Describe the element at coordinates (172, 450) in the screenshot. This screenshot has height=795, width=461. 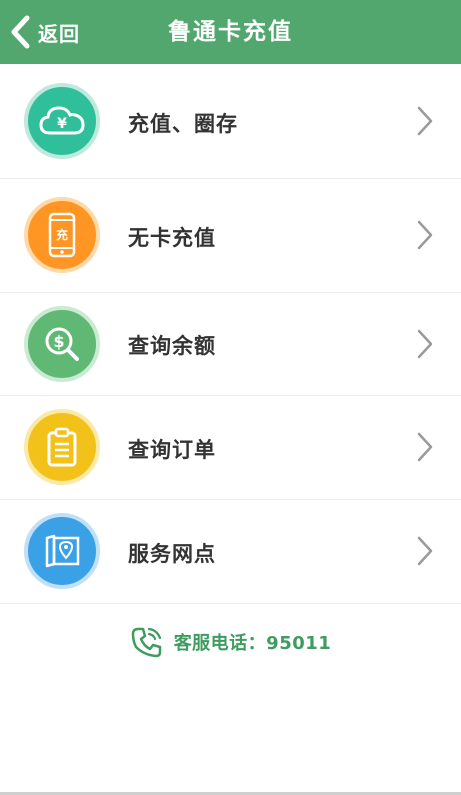
I see `menu-item-label: 查询订单` at that location.